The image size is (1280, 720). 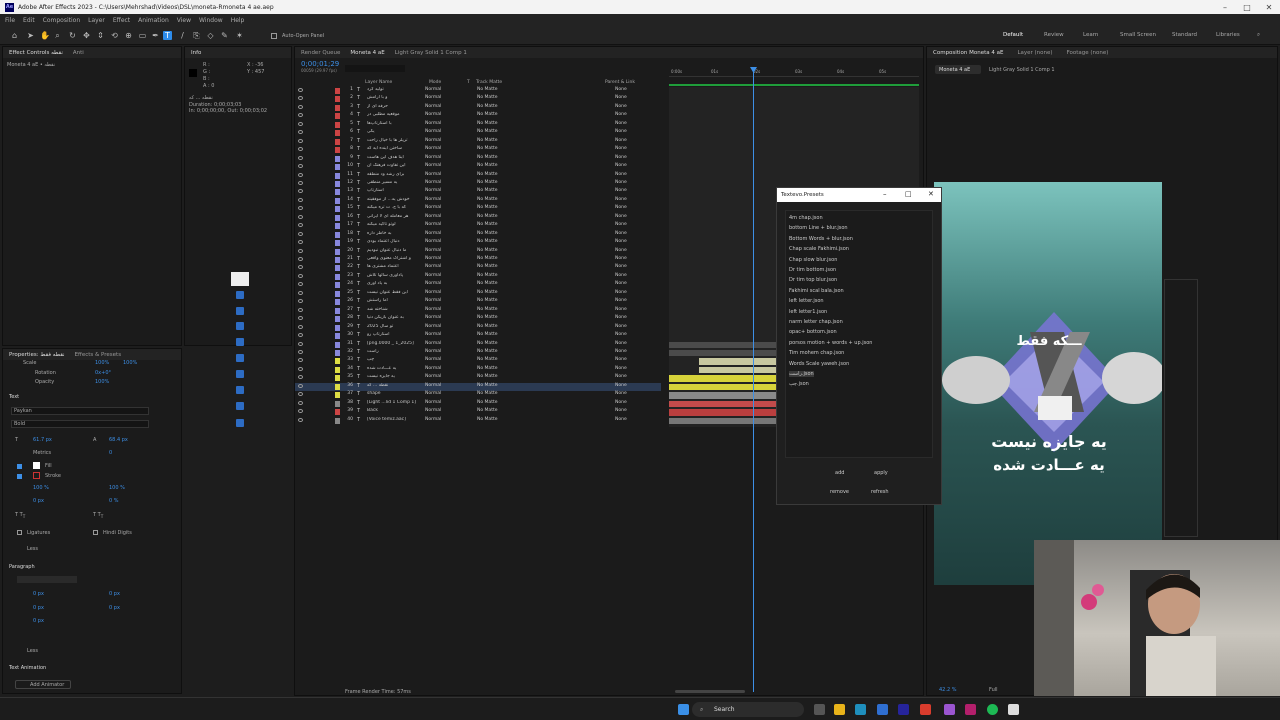 I want to click on scale-value: 100%, so click(x=102, y=363).